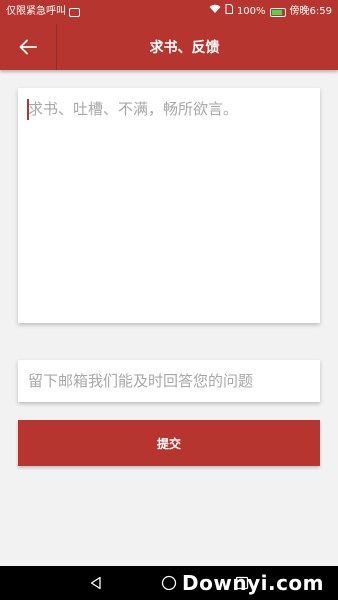 The image size is (338, 600). I want to click on status-right: 100% 傍晚6:59, so click(270, 12).